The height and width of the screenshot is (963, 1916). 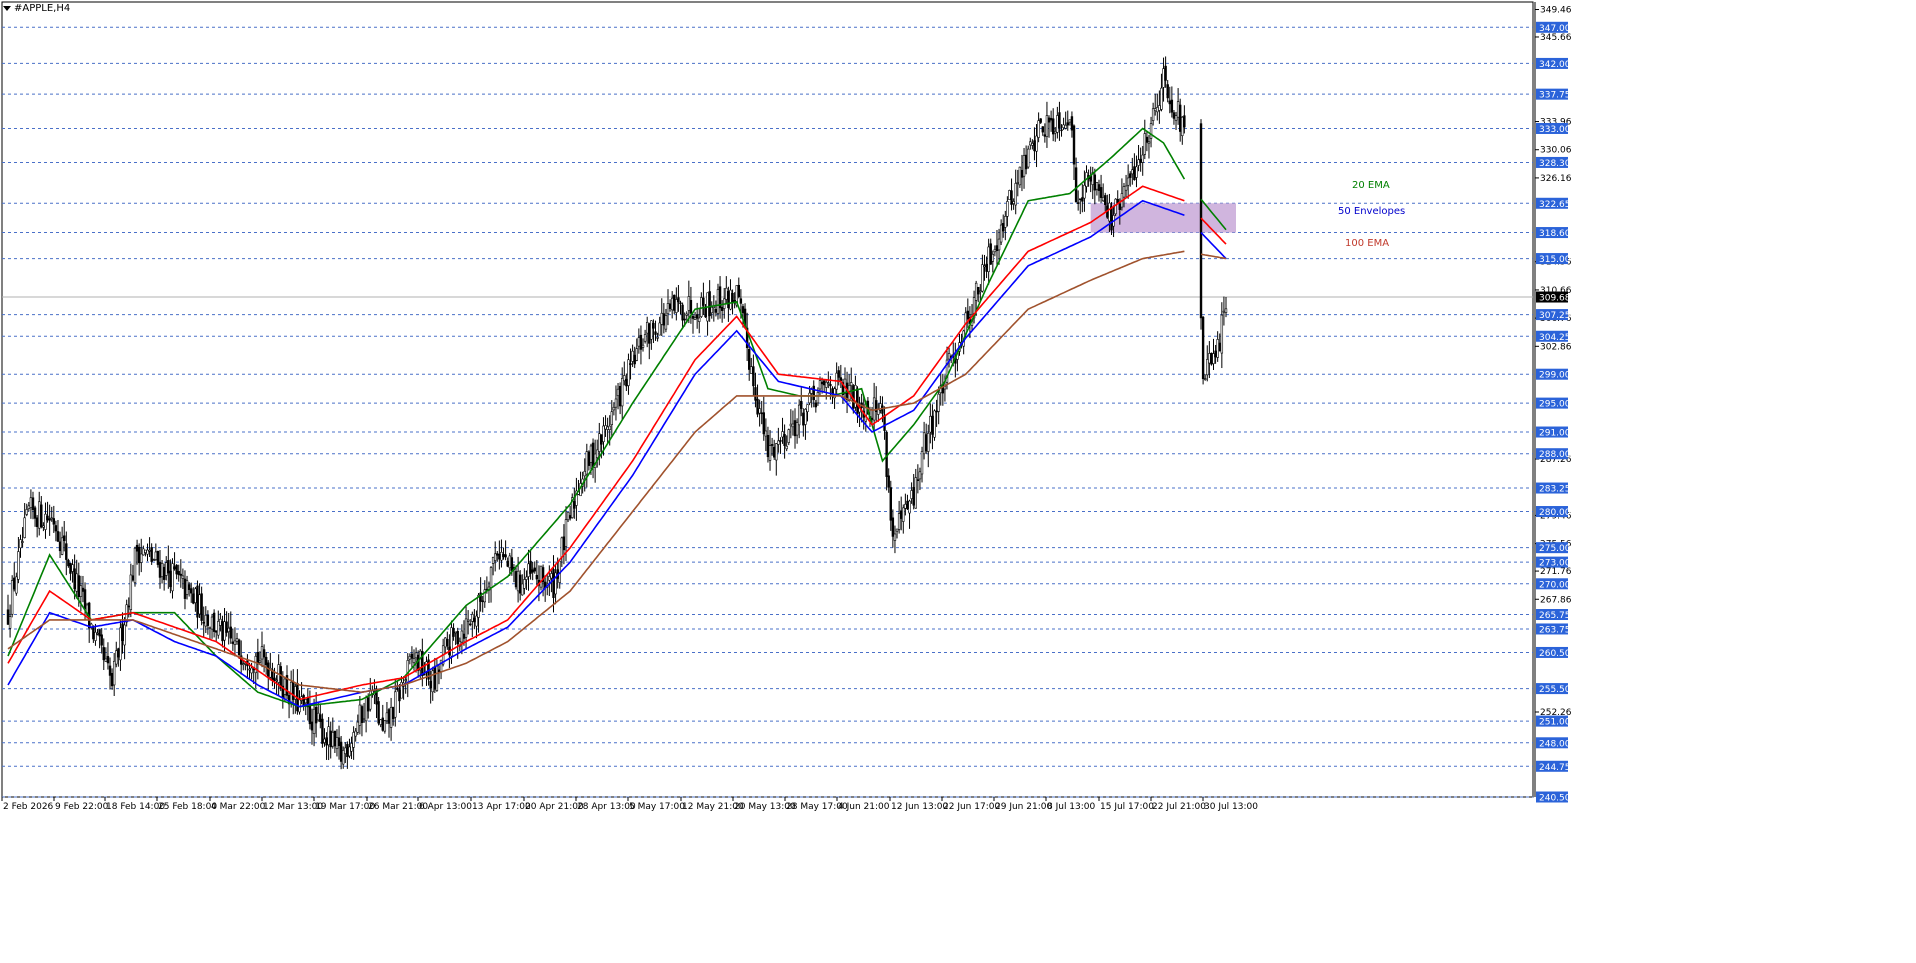 I want to click on level-label: 333.00, so click(x=1555, y=130).